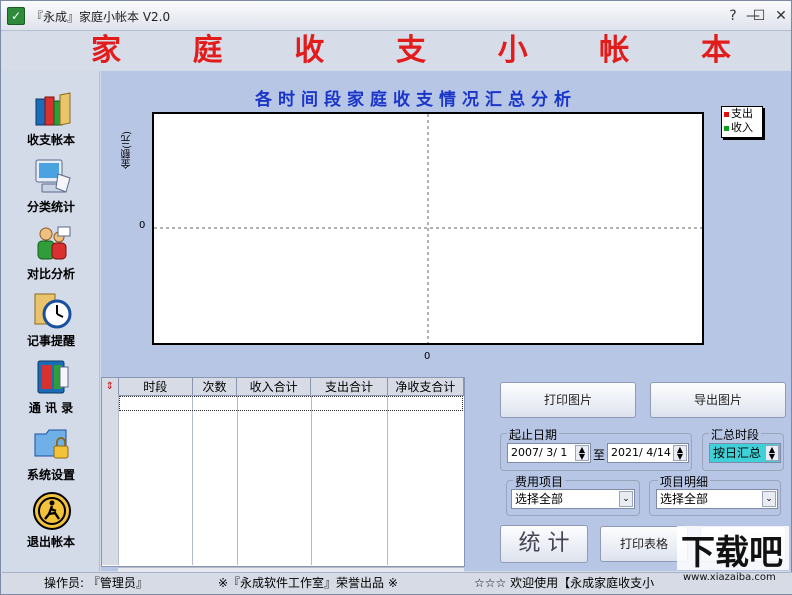  What do you see at coordinates (53, 176) in the screenshot?
I see `computer-icon` at bounding box center [53, 176].